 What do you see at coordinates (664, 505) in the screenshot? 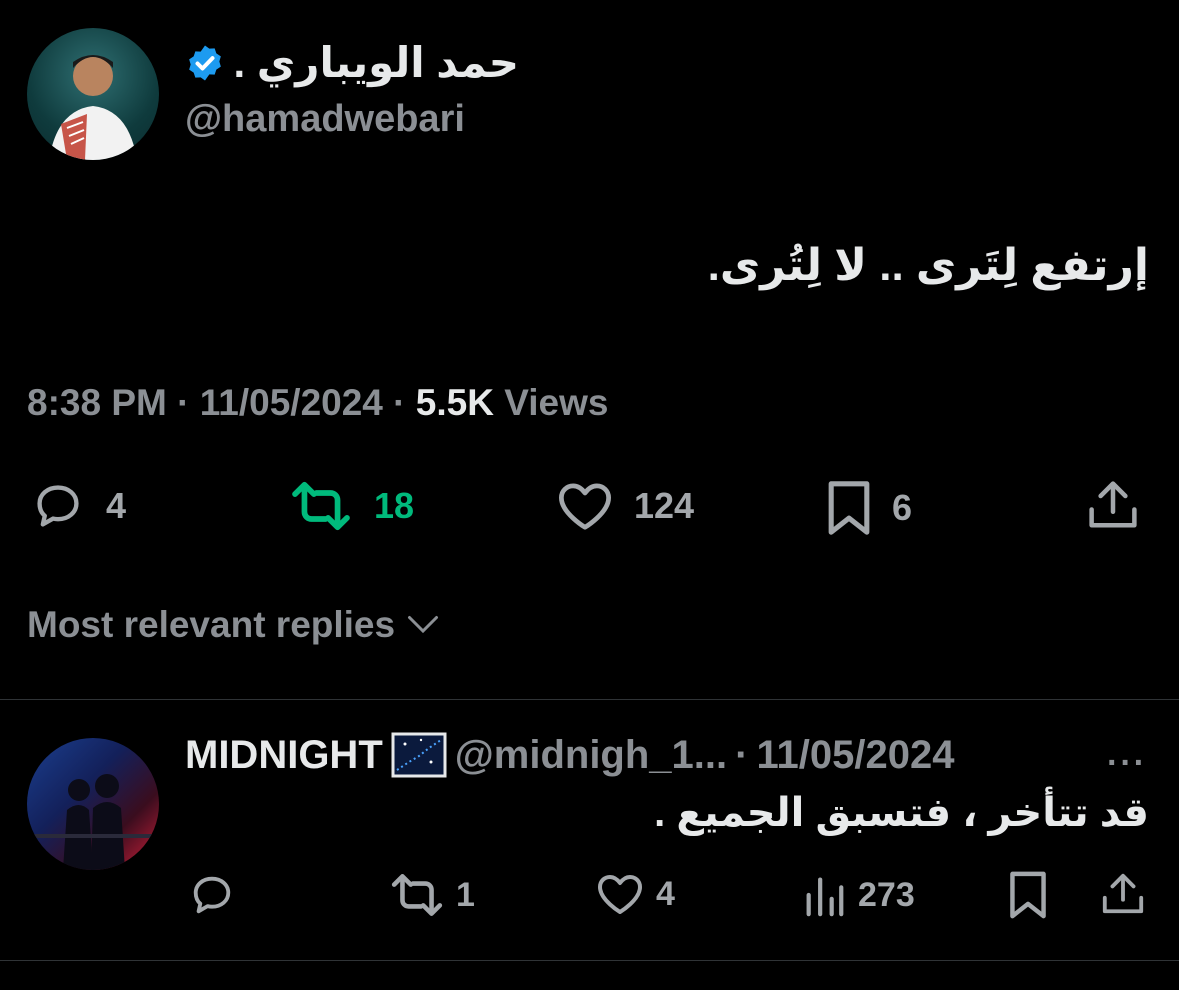
I see `like-count: 124` at bounding box center [664, 505].